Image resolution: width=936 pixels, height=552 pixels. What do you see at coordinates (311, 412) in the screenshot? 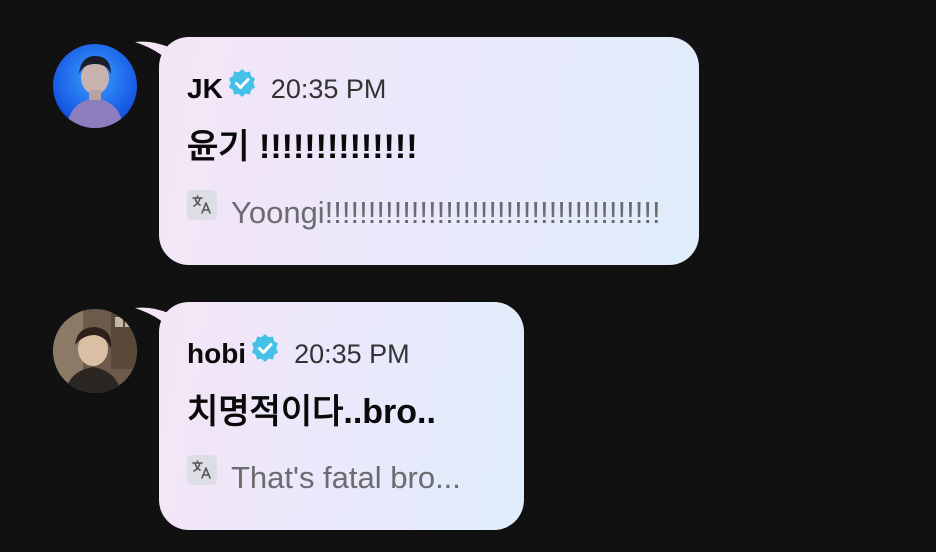
I see `message-text: 치명적이다..bro..` at bounding box center [311, 412].